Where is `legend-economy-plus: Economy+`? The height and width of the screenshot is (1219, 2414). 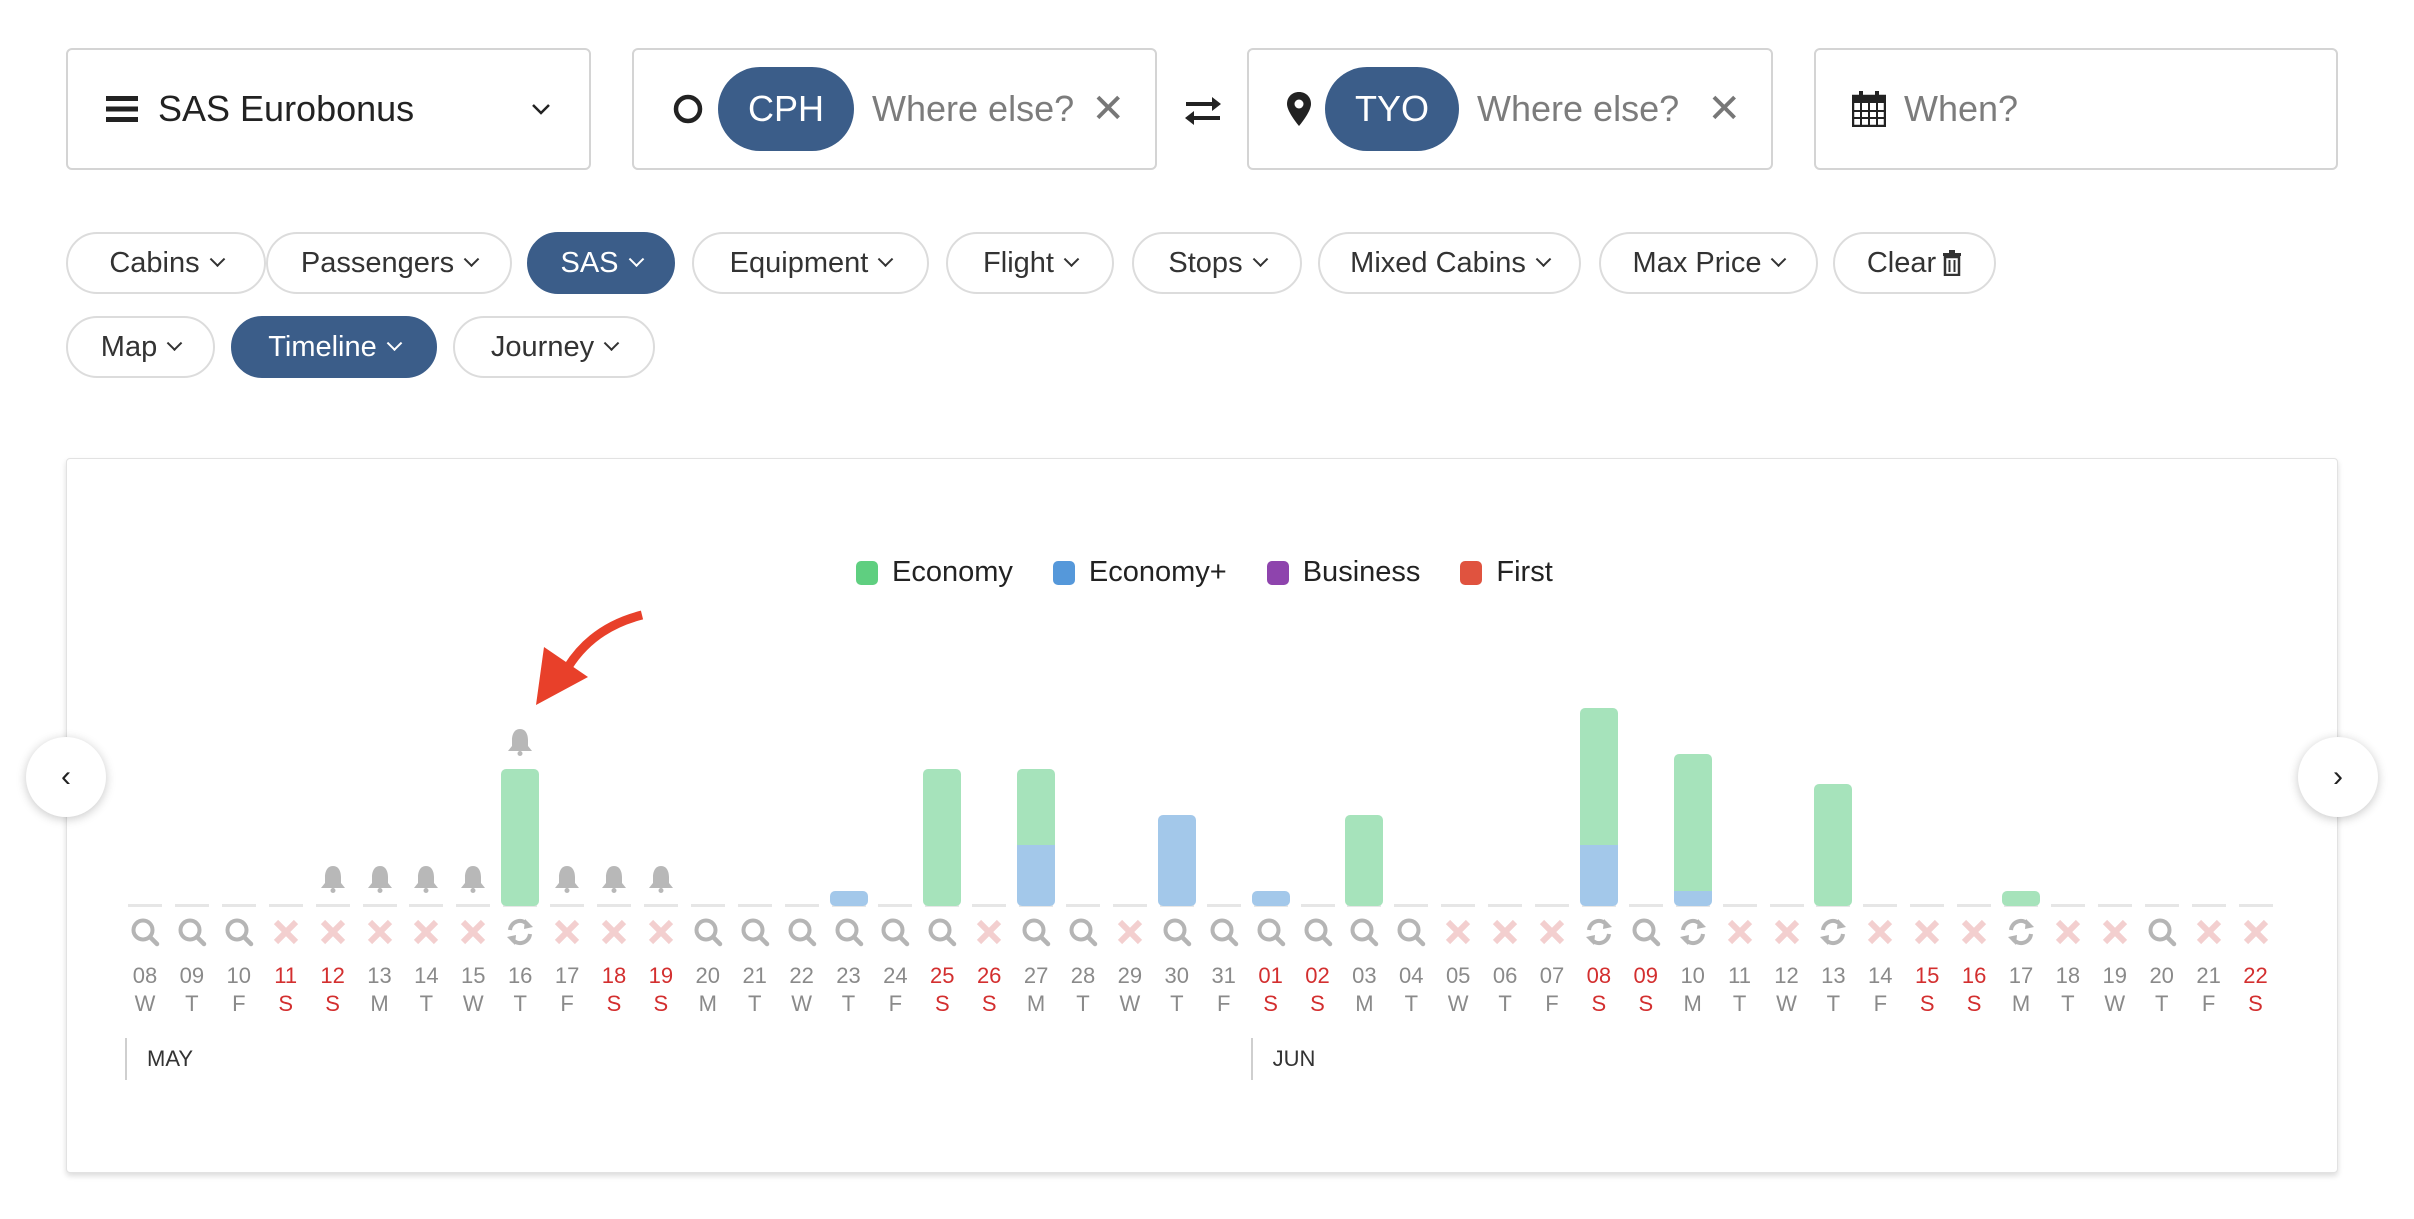
legend-economy-plus: Economy+ is located at coordinates (1139, 572).